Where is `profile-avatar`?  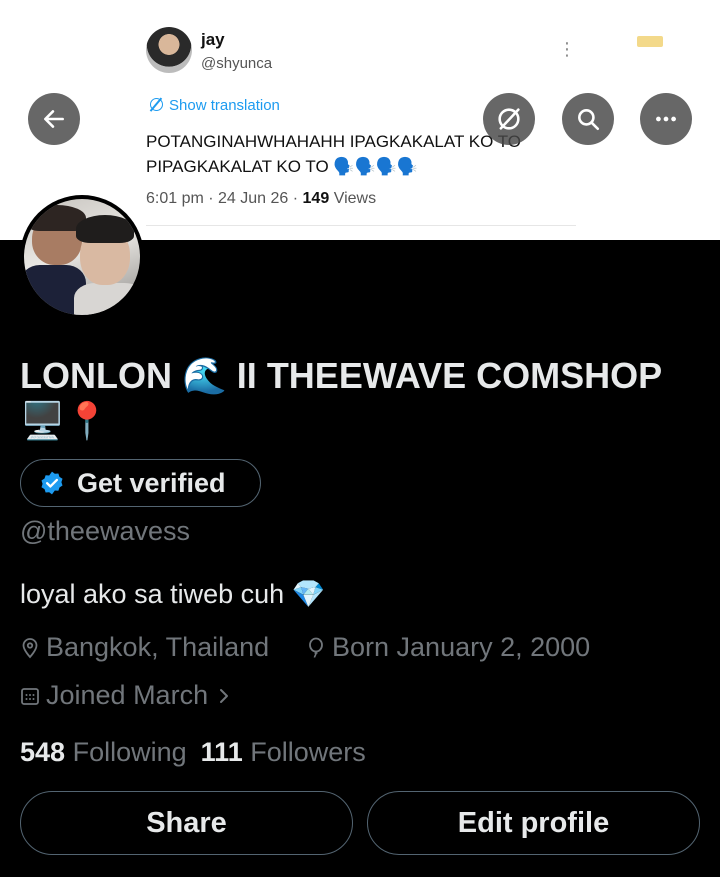
profile-avatar is located at coordinates (82, 257).